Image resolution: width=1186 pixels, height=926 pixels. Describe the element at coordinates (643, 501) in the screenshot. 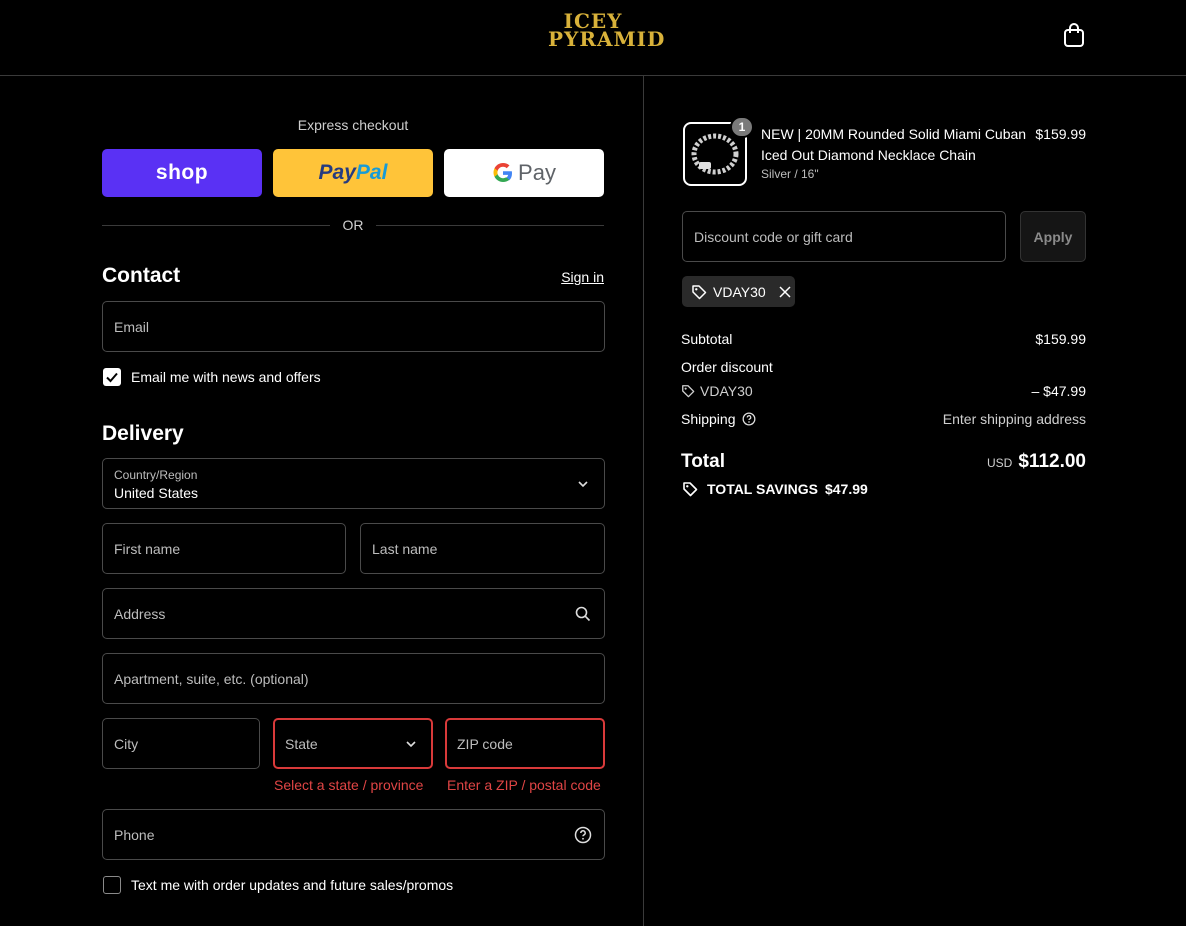

I see `column-divider` at that location.